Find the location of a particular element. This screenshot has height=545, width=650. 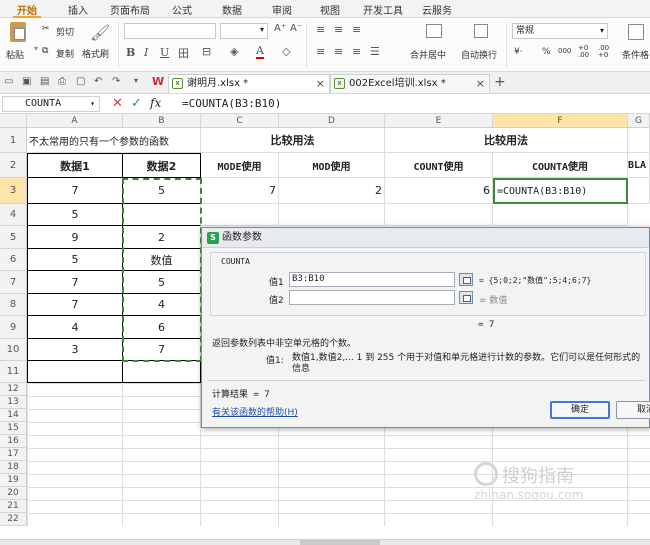

row-header: 5 is located at coordinates (13, 237).